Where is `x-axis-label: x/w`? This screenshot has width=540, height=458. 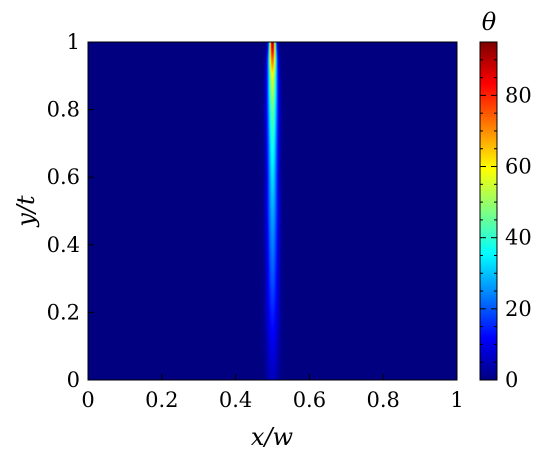
x-axis-label: x/w is located at coordinates (272, 437).